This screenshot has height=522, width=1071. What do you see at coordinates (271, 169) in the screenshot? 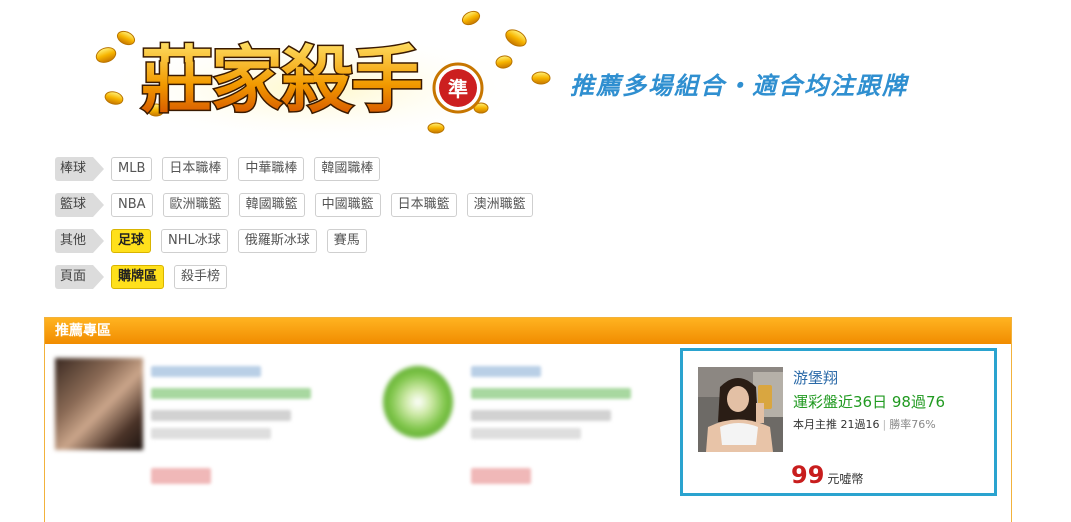
I see `filter-chip: 中華職棒` at bounding box center [271, 169].